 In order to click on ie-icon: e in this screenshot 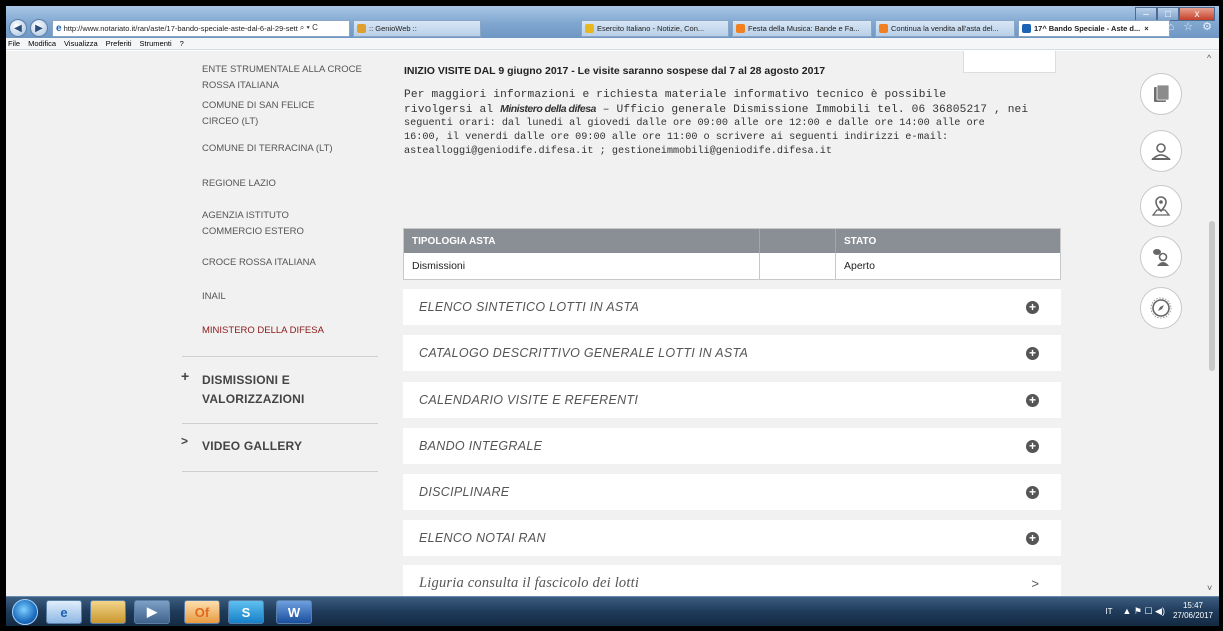, I will do `click(59, 28)`.